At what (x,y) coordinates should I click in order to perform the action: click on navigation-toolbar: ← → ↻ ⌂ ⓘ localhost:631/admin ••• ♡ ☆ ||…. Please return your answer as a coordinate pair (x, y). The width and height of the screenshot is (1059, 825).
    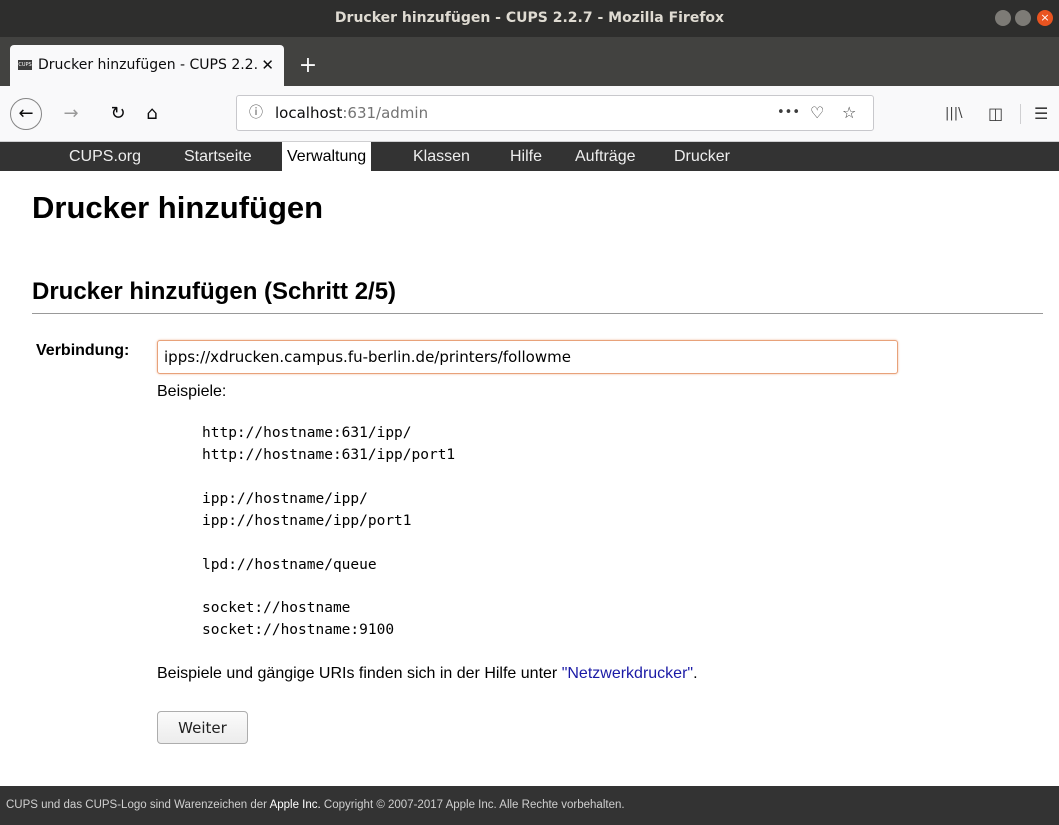
    Looking at the image, I should click on (529, 114).